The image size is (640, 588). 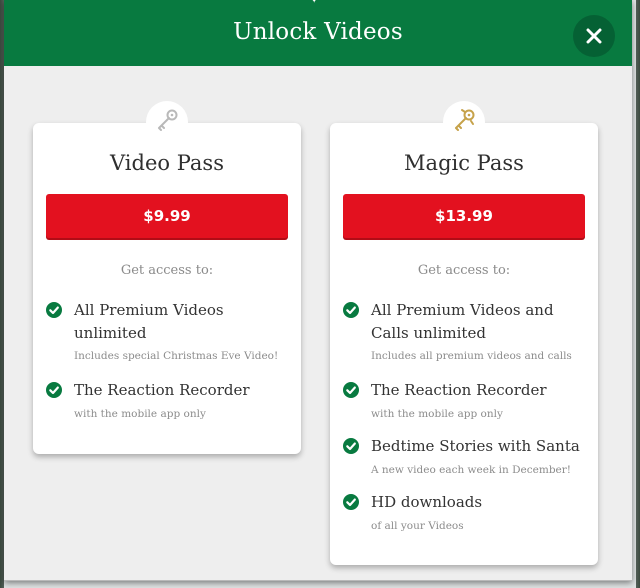 I want to click on feature-subtitle: A new video each week in December!, so click(x=471, y=470).